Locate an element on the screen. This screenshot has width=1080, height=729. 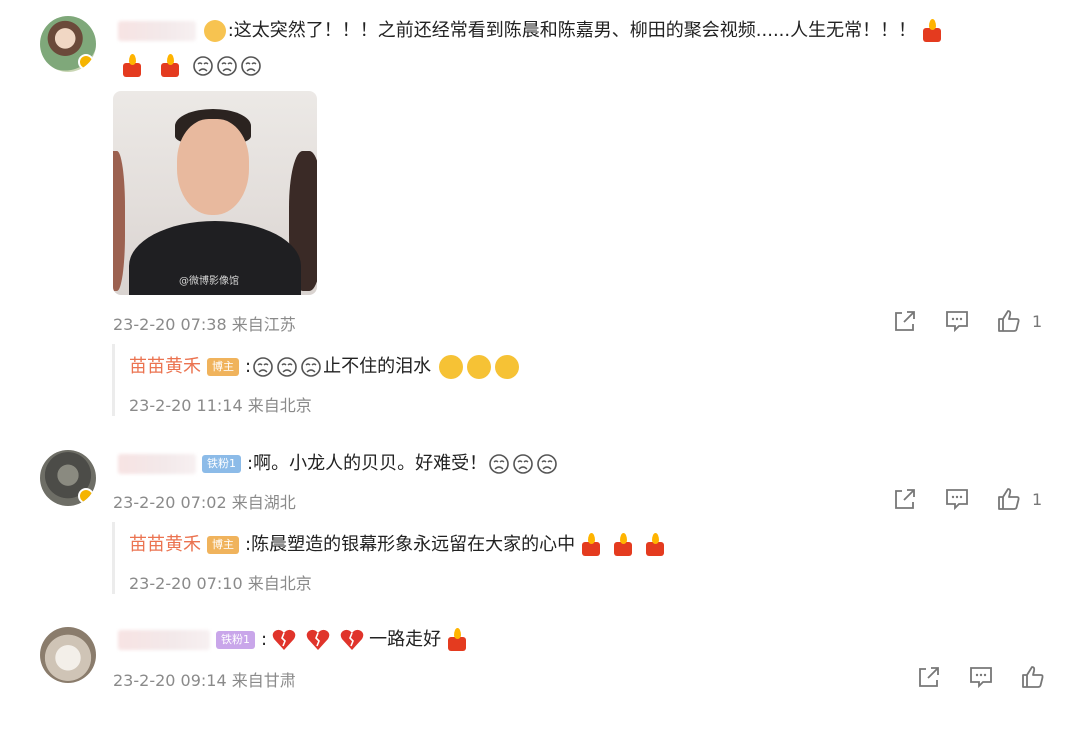
photo-figure-left is located at coordinates (119, 221).